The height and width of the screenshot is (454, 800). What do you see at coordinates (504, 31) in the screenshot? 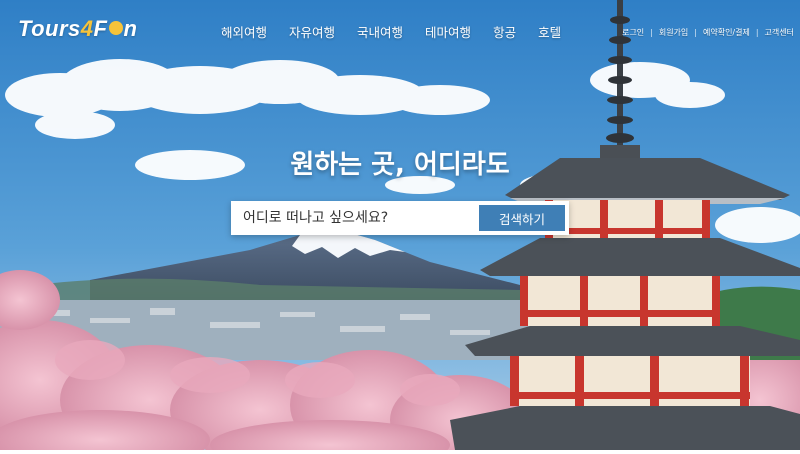
I see `nav-item-flights: 항공` at bounding box center [504, 31].